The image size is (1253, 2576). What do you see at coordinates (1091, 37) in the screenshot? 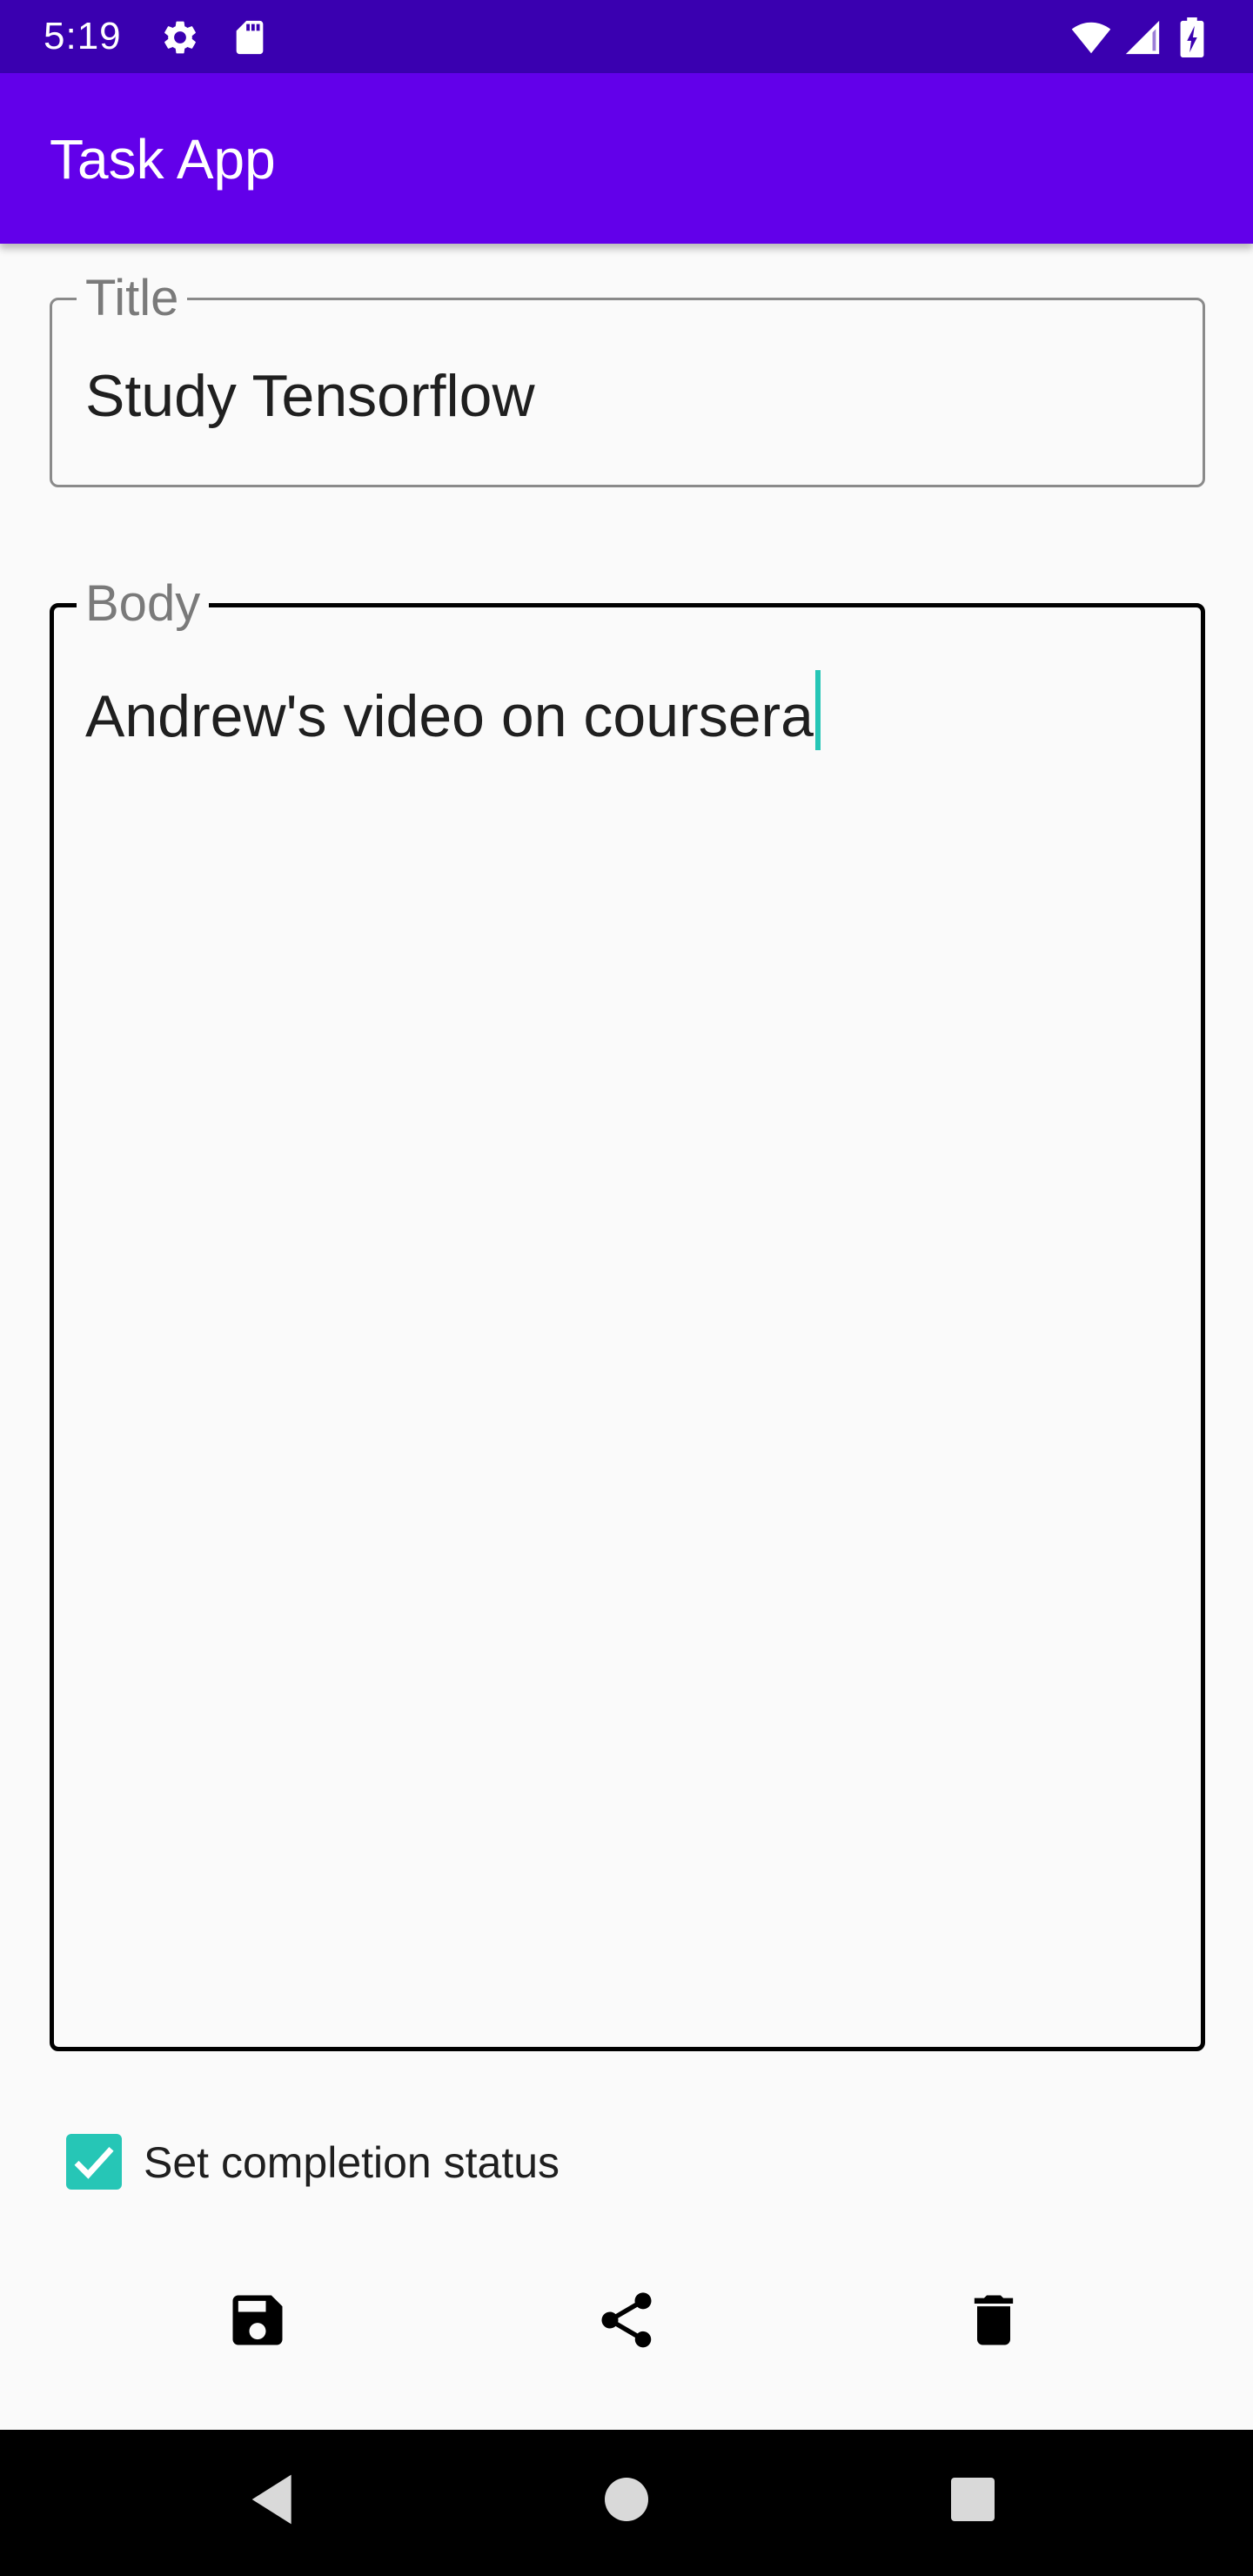
I see `wifi-icon` at bounding box center [1091, 37].